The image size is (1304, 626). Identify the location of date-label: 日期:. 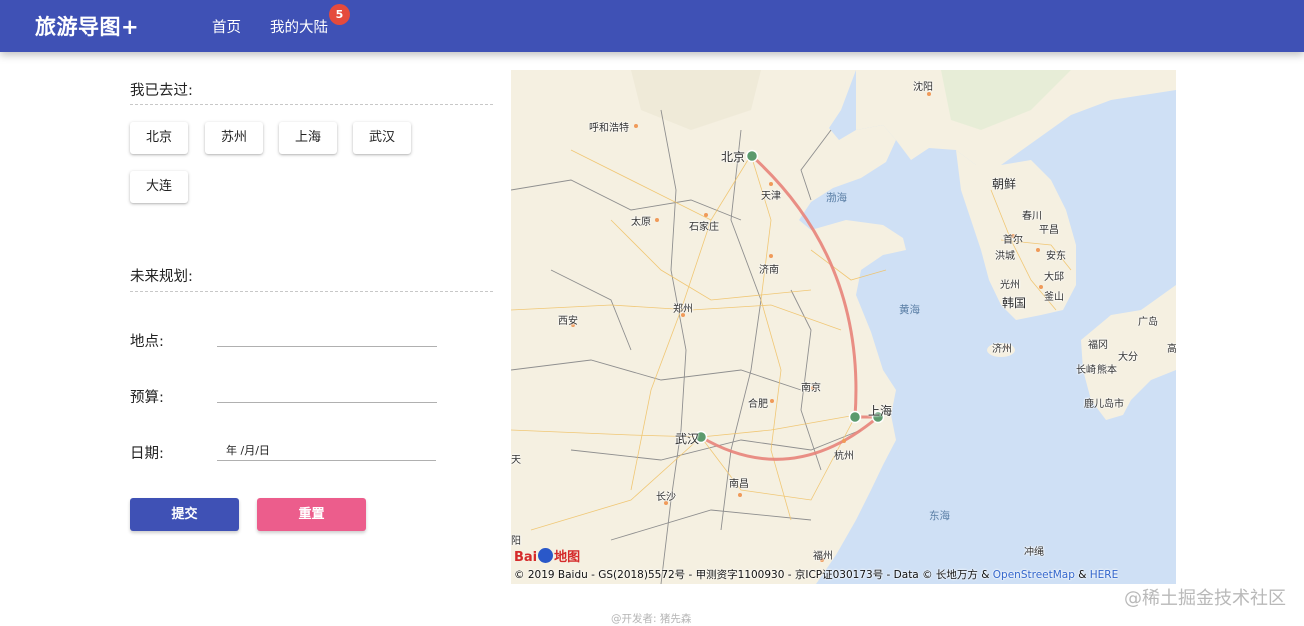
(147, 454).